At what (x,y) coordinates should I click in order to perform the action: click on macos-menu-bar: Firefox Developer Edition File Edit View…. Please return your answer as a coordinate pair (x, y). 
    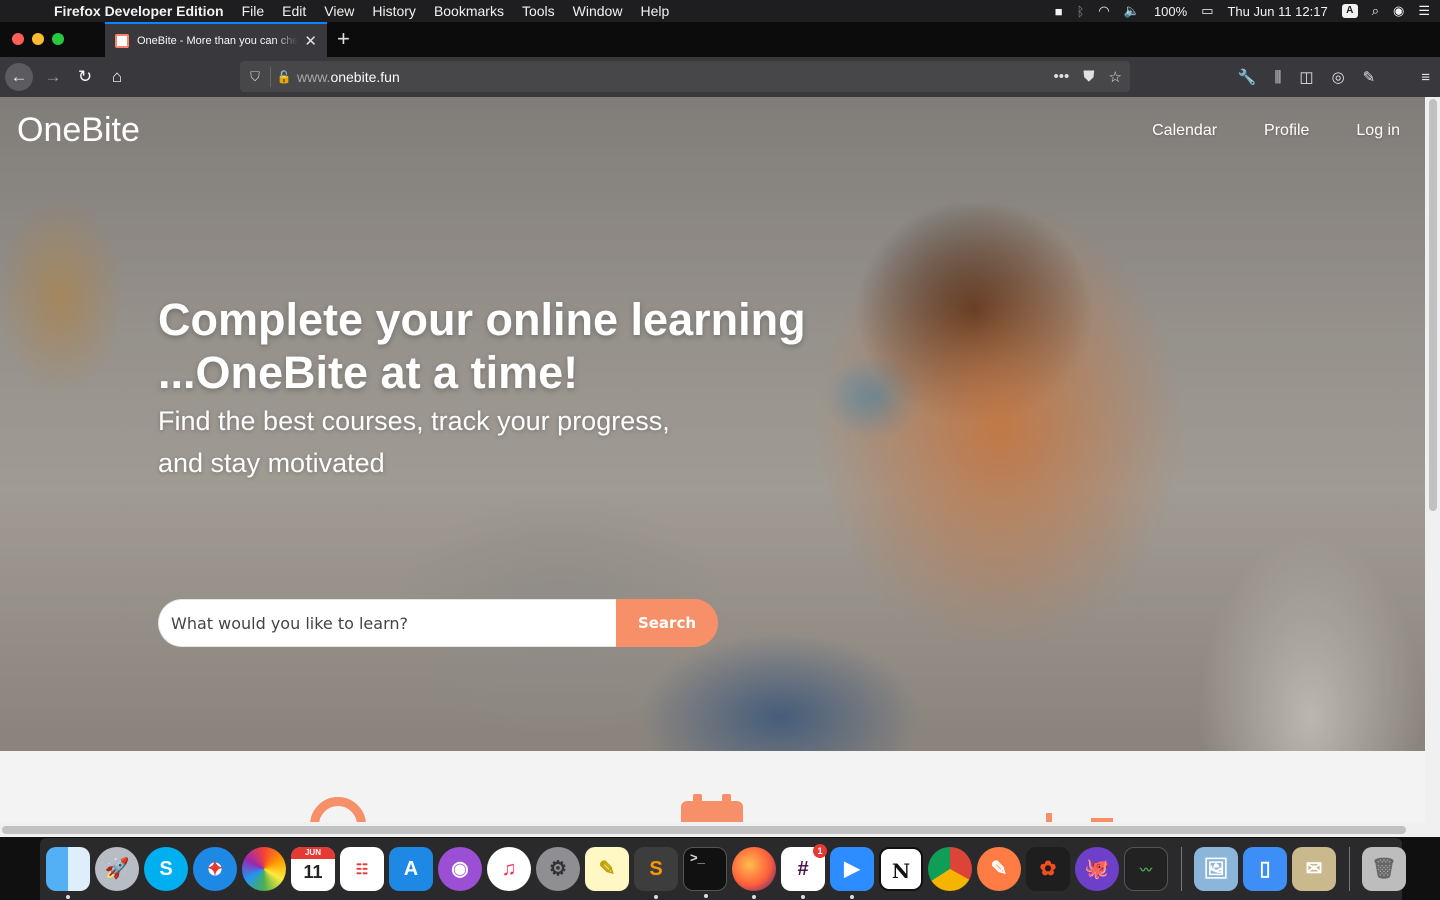
    Looking at the image, I should click on (720, 11).